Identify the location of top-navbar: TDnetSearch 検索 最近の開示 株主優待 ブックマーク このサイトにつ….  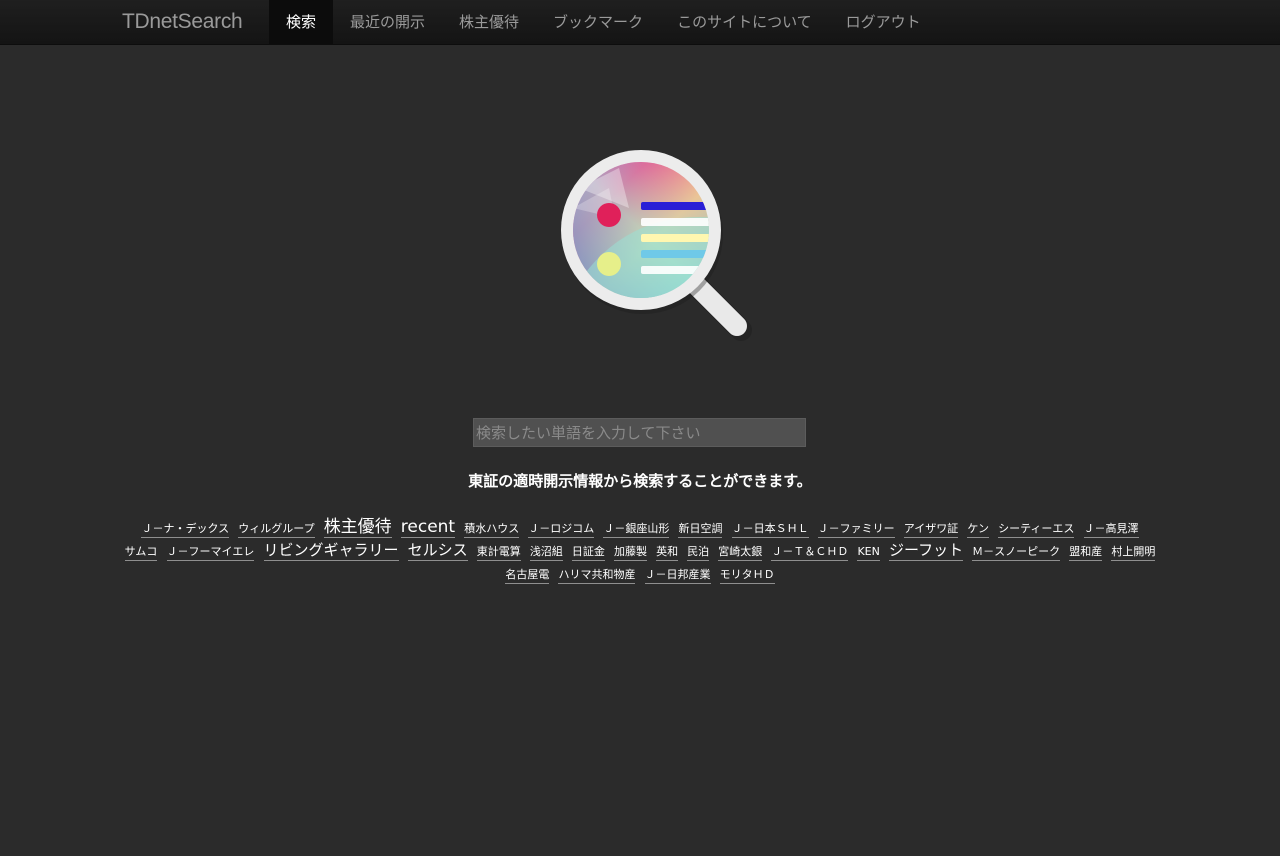
(640, 22).